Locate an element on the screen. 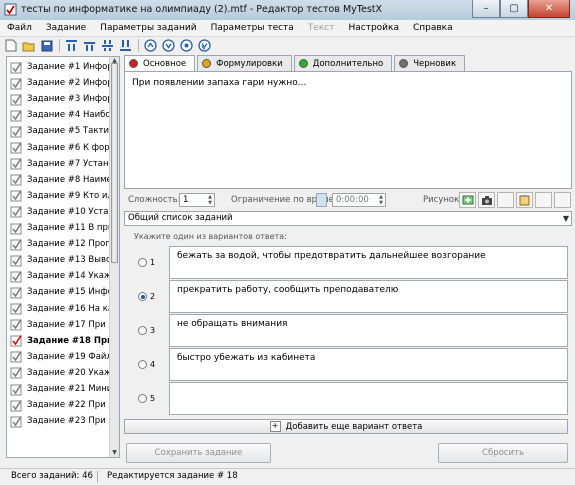  menu-file: Файл is located at coordinates (19, 28).